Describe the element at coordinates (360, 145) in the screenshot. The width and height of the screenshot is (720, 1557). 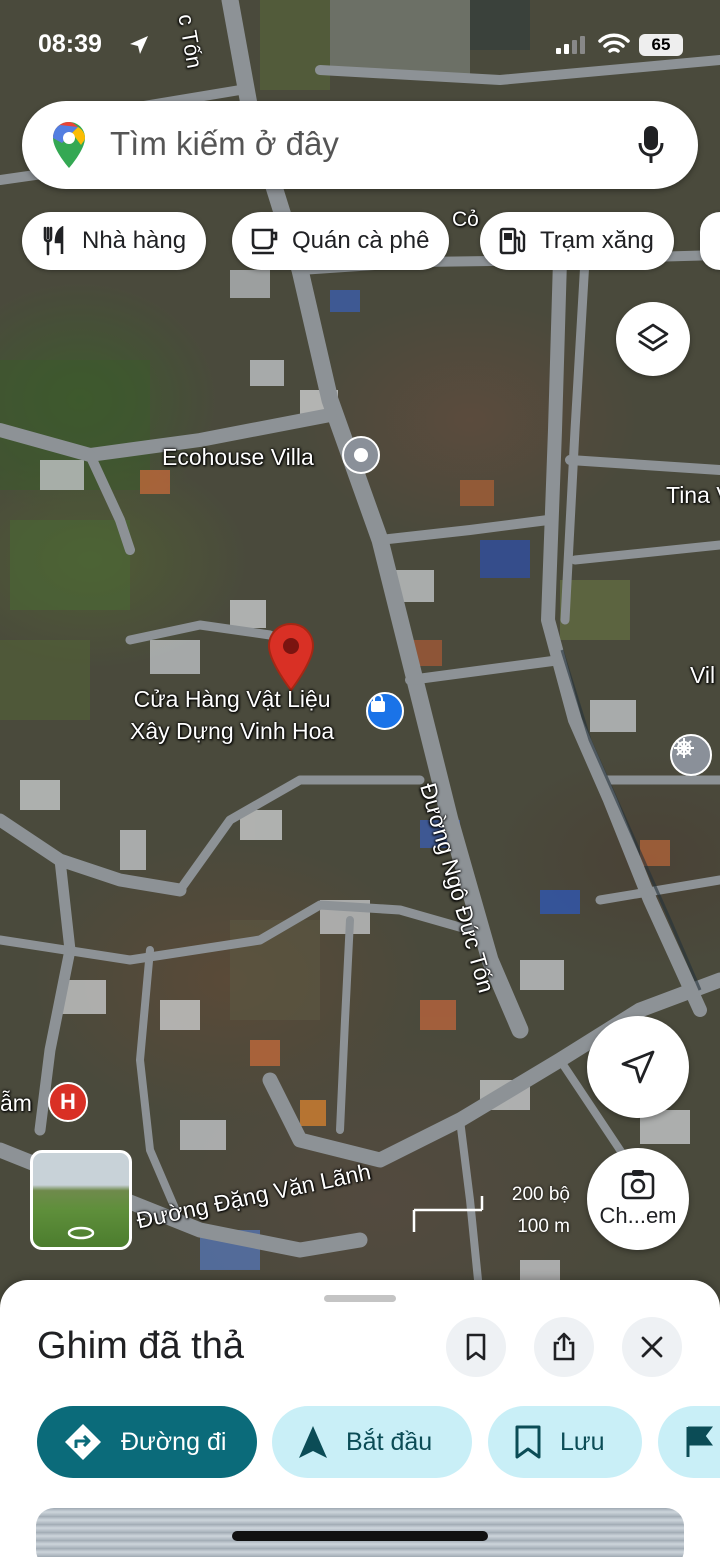
I see `search-bar: Tìm kiếm ở đây` at that location.